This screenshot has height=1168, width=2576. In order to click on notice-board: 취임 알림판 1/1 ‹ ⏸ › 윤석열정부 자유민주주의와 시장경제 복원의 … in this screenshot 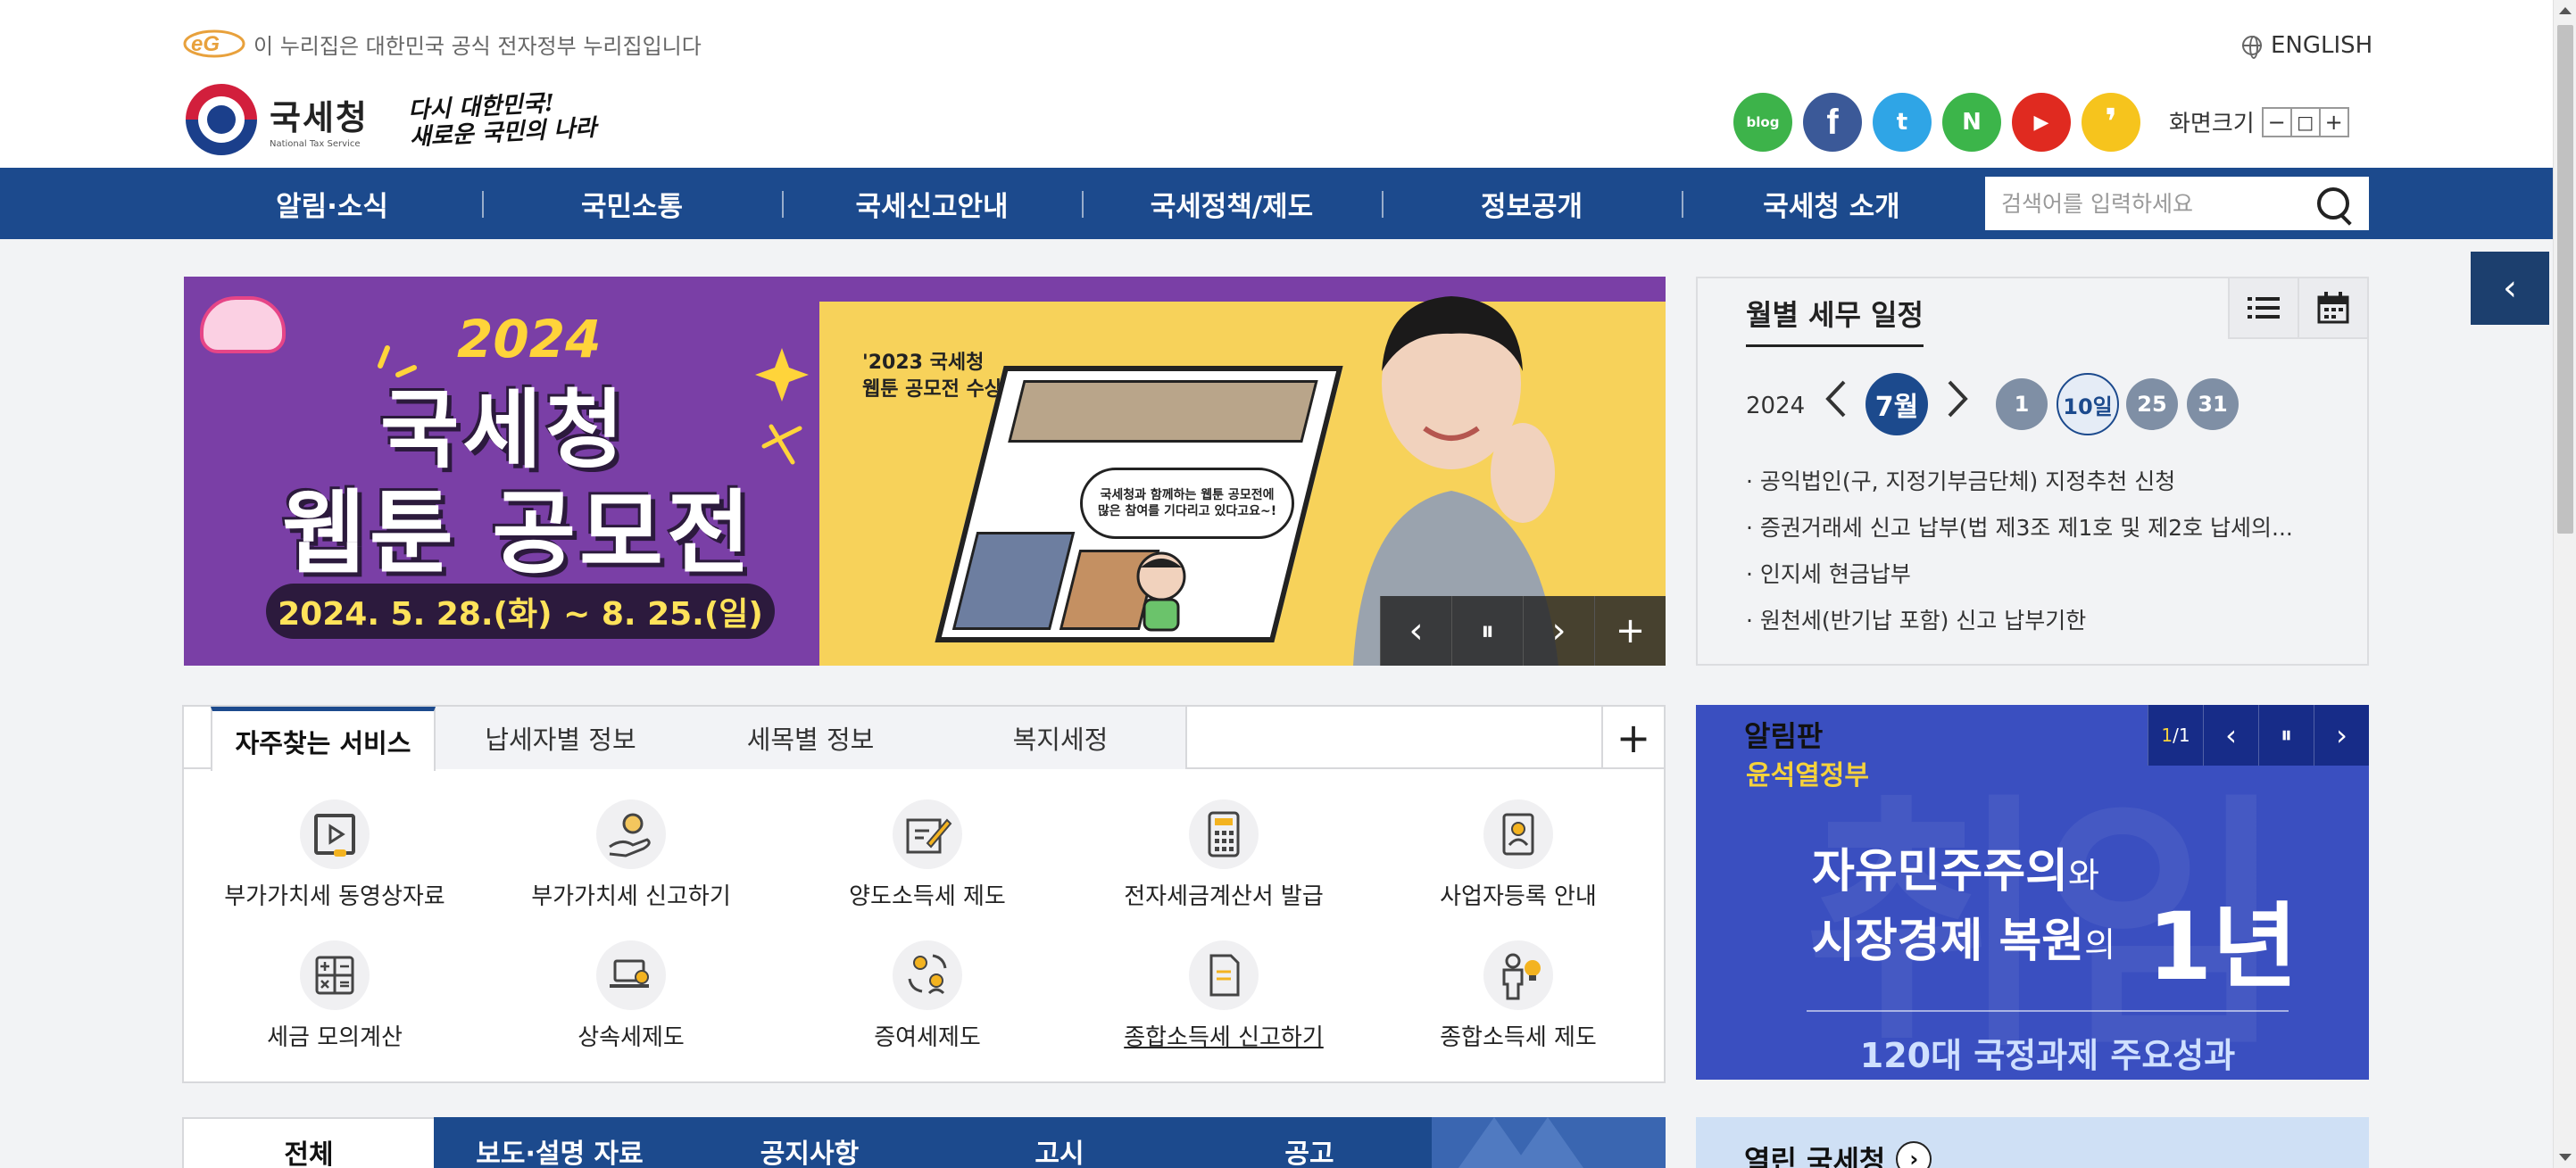, I will do `click(2032, 892)`.